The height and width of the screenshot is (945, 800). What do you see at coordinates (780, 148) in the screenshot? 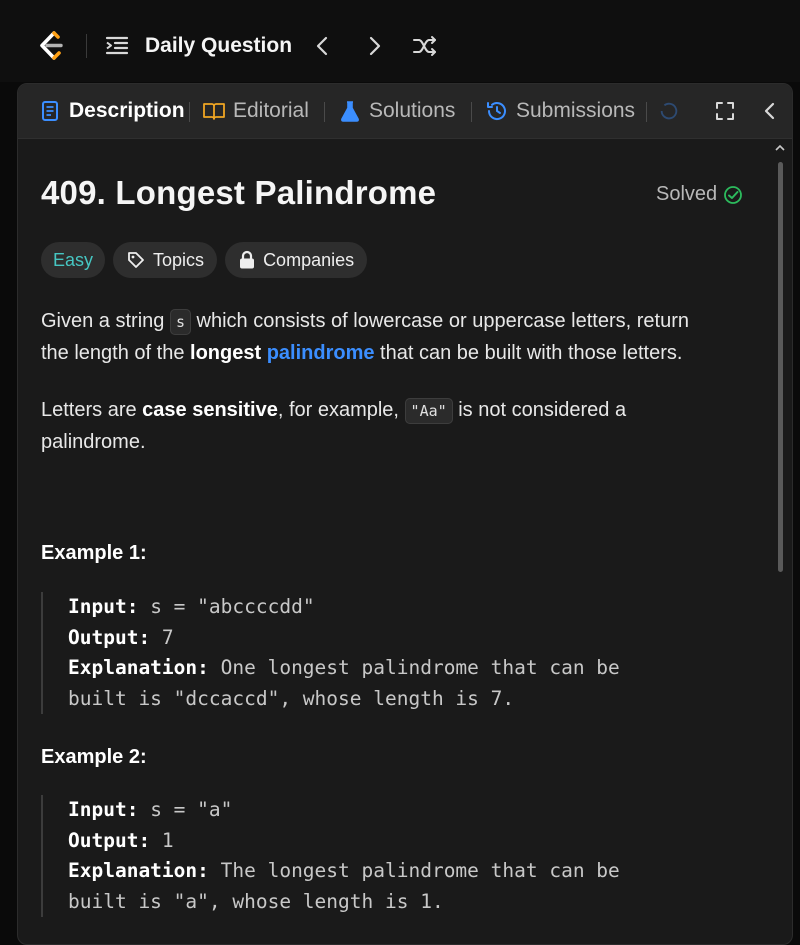
I see `scroll-up-icon` at bounding box center [780, 148].